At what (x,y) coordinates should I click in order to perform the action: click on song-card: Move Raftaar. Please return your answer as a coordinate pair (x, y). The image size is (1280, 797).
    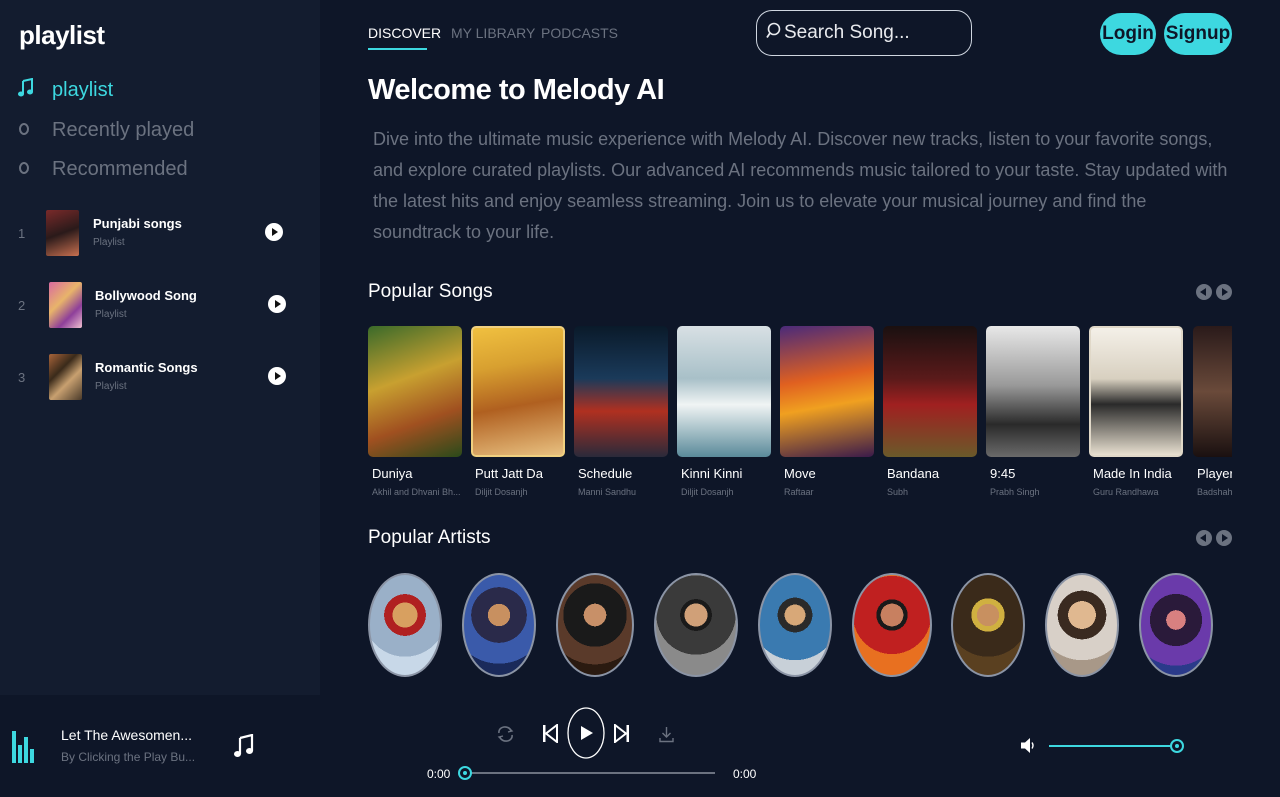
    Looking at the image, I should click on (827, 411).